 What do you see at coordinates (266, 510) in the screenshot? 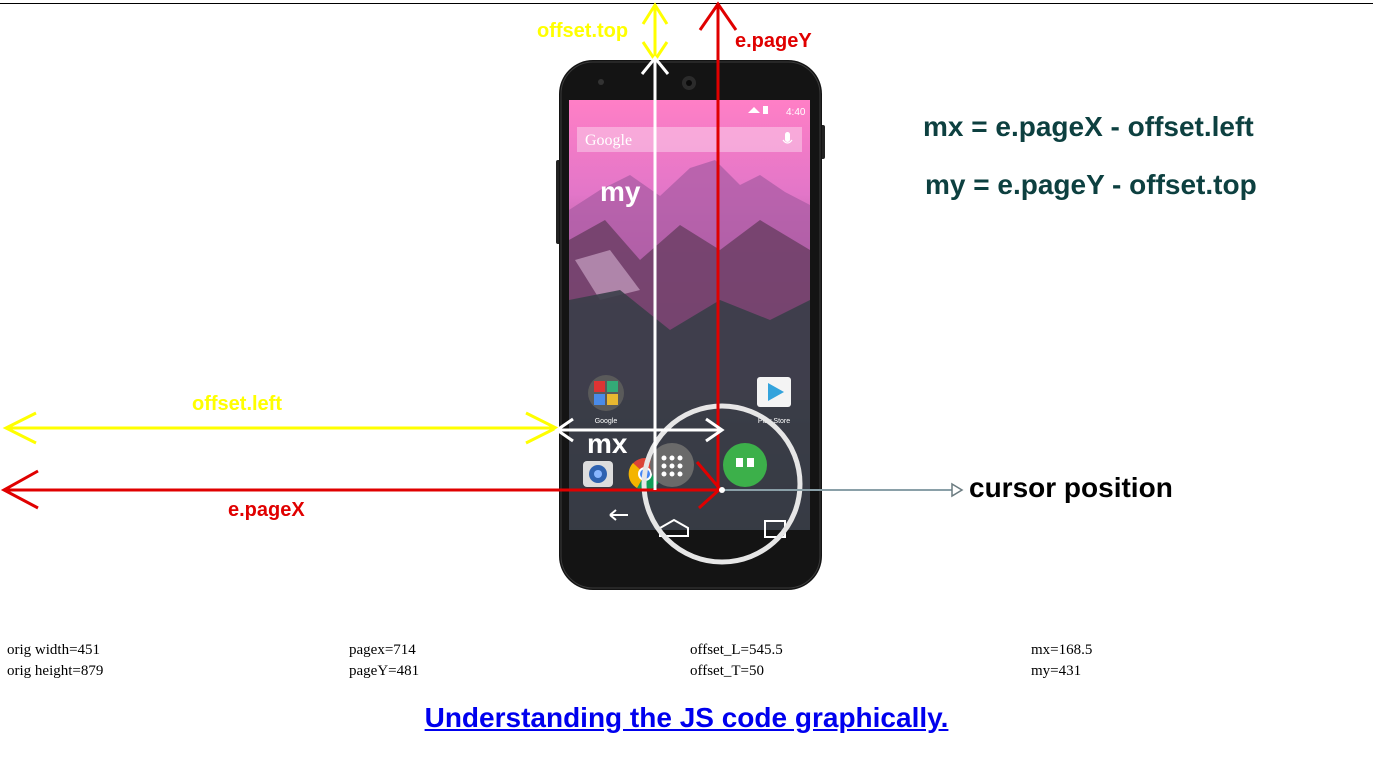
I see `page-x-label: e.pageX` at bounding box center [266, 510].